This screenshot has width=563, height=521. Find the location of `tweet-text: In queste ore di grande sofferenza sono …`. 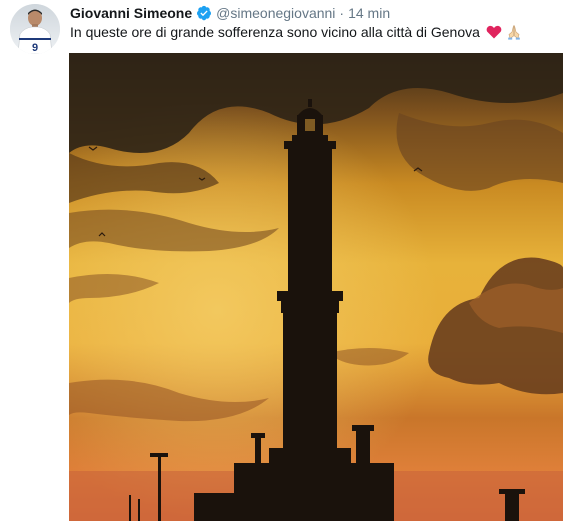

tweet-text: In queste ore di grande sofferenza sono … is located at coordinates (296, 32).